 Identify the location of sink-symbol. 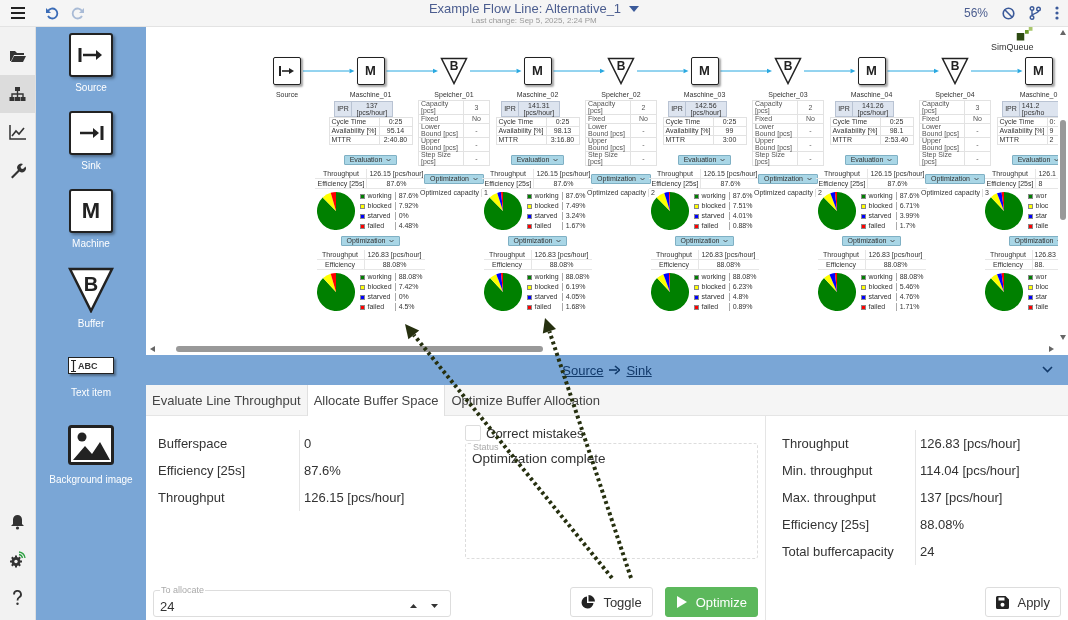
(91, 133).